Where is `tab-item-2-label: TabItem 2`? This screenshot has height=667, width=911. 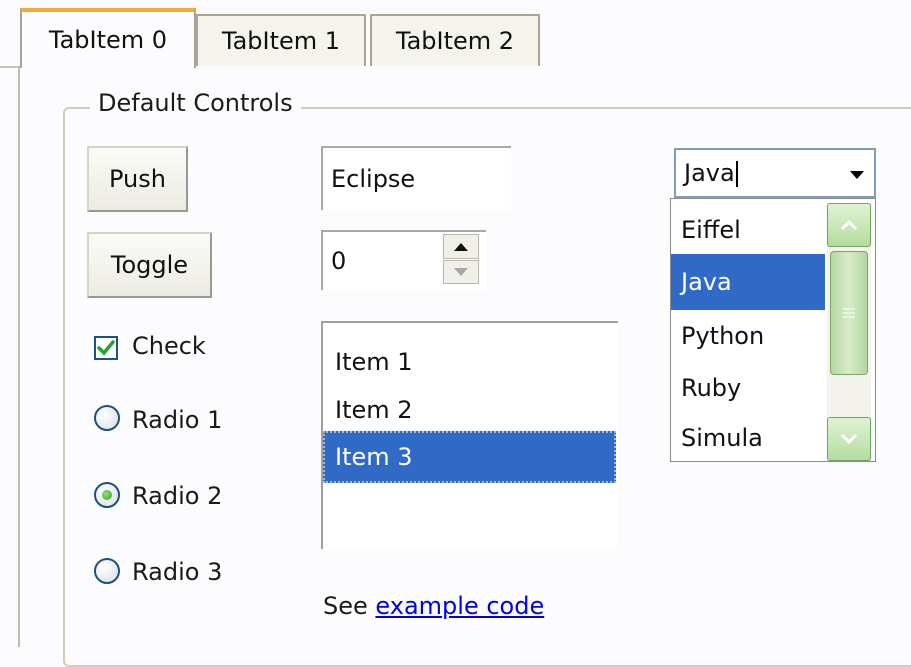 tab-item-2-label: TabItem 2 is located at coordinates (455, 41).